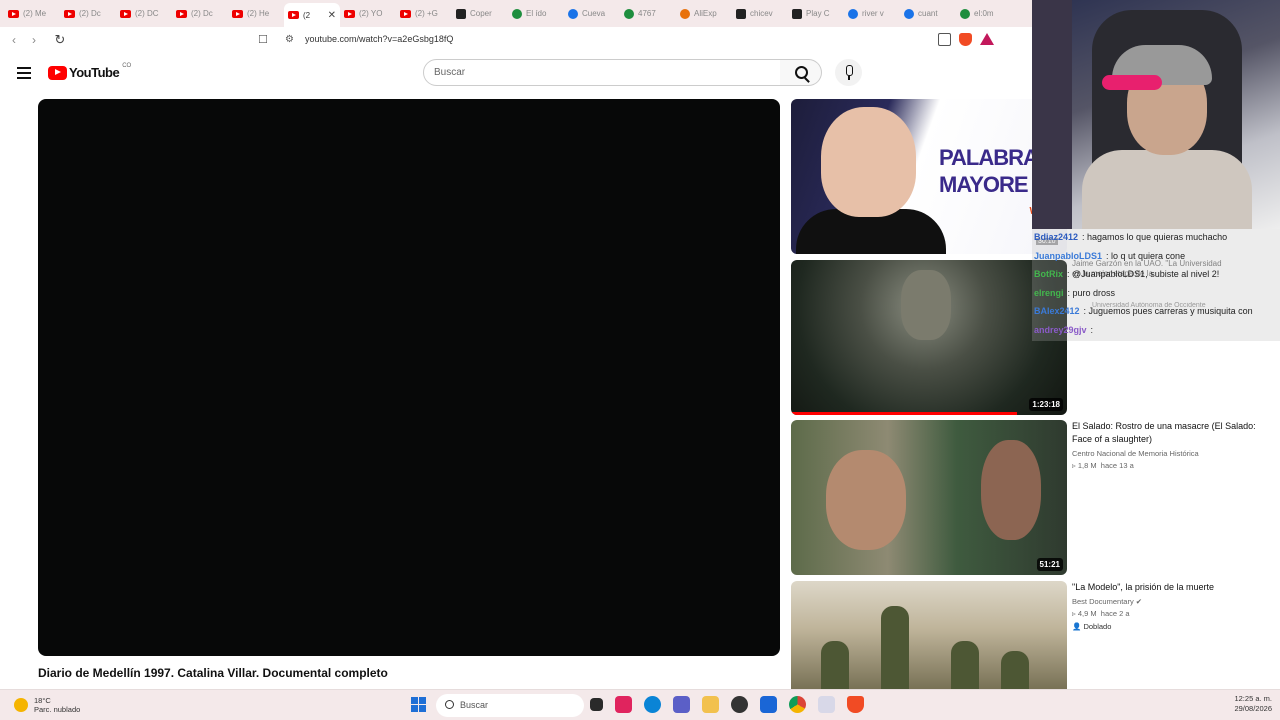 Image resolution: width=1280 pixels, height=720 pixels. I want to click on video-stats: ▹ 1,8 M hace 13 a, so click(1103, 465).